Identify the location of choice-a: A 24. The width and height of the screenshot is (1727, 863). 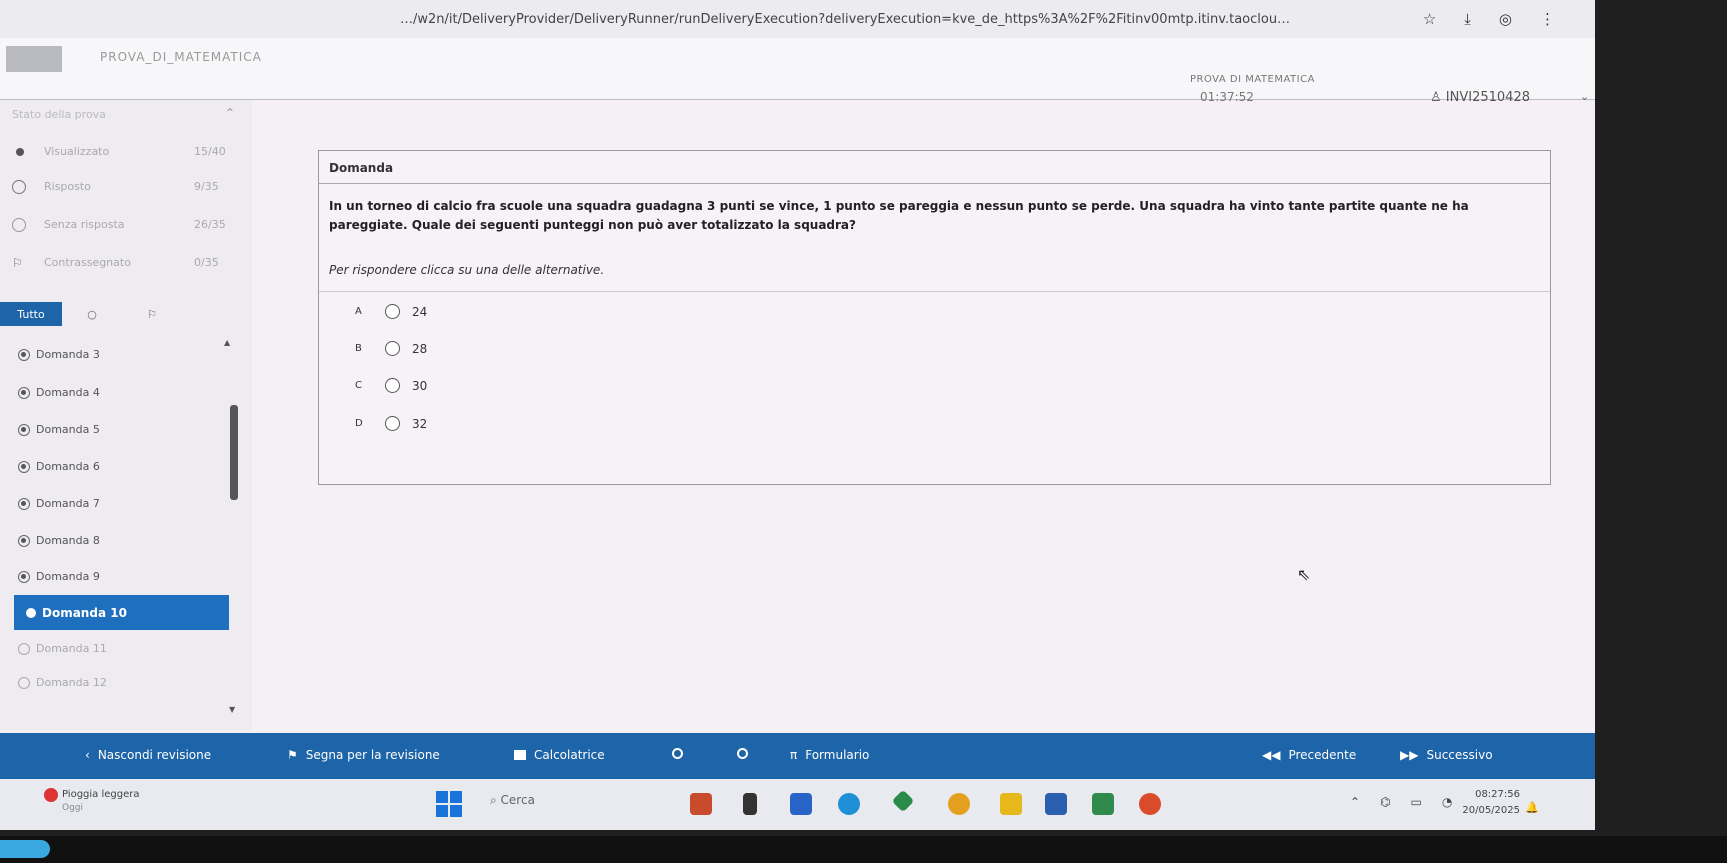
(391, 311).